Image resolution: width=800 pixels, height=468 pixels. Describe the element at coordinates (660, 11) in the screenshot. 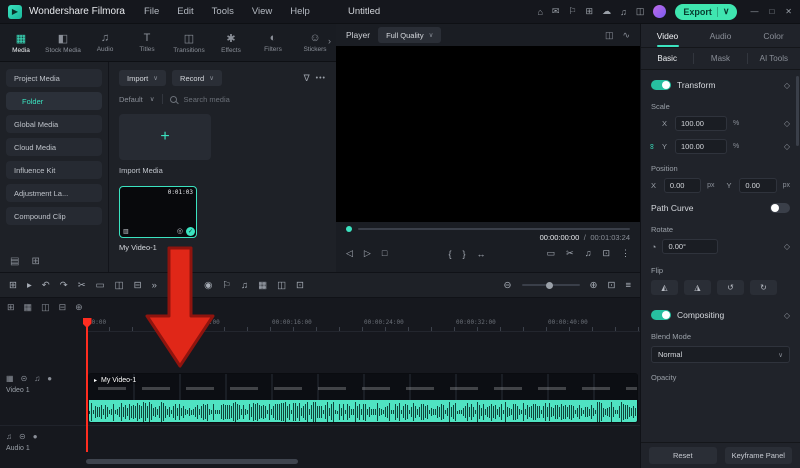

I see `user-avatar` at that location.